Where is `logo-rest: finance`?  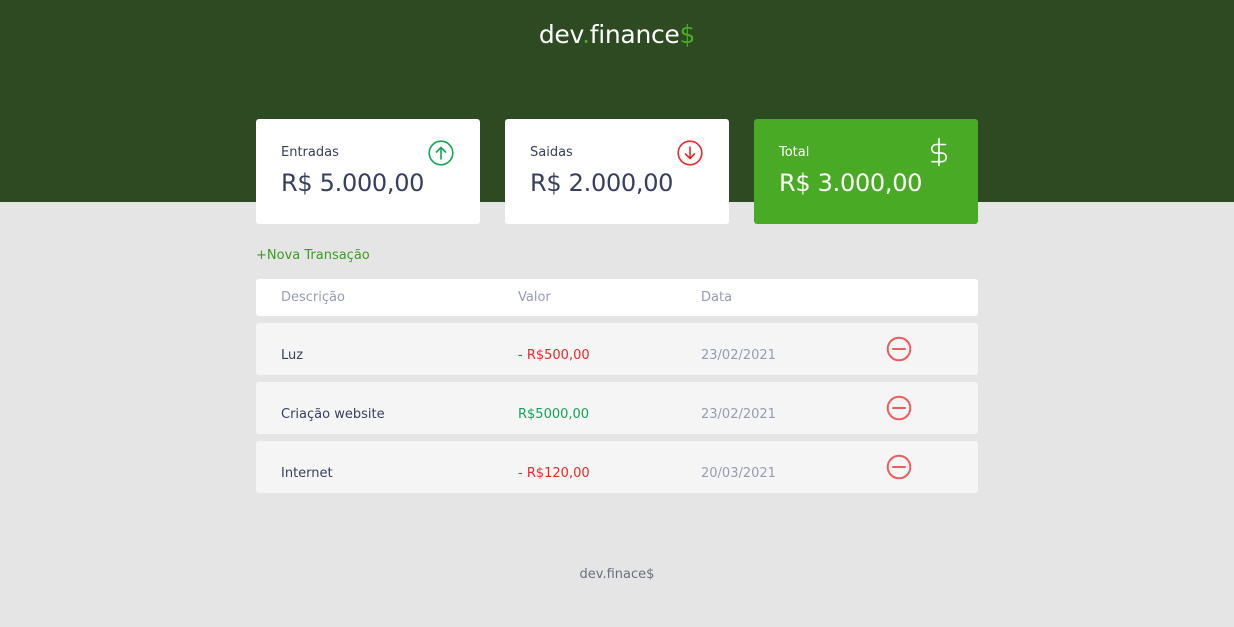 logo-rest: finance is located at coordinates (634, 34).